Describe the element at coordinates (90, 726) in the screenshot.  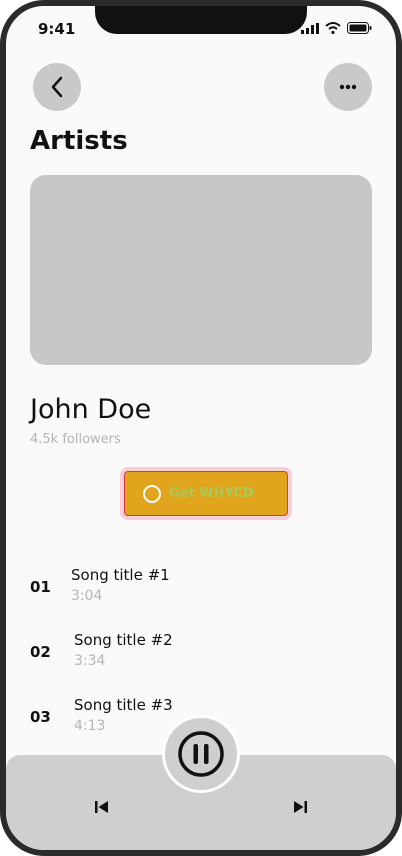
I see `track-duration: 4:13` at that location.